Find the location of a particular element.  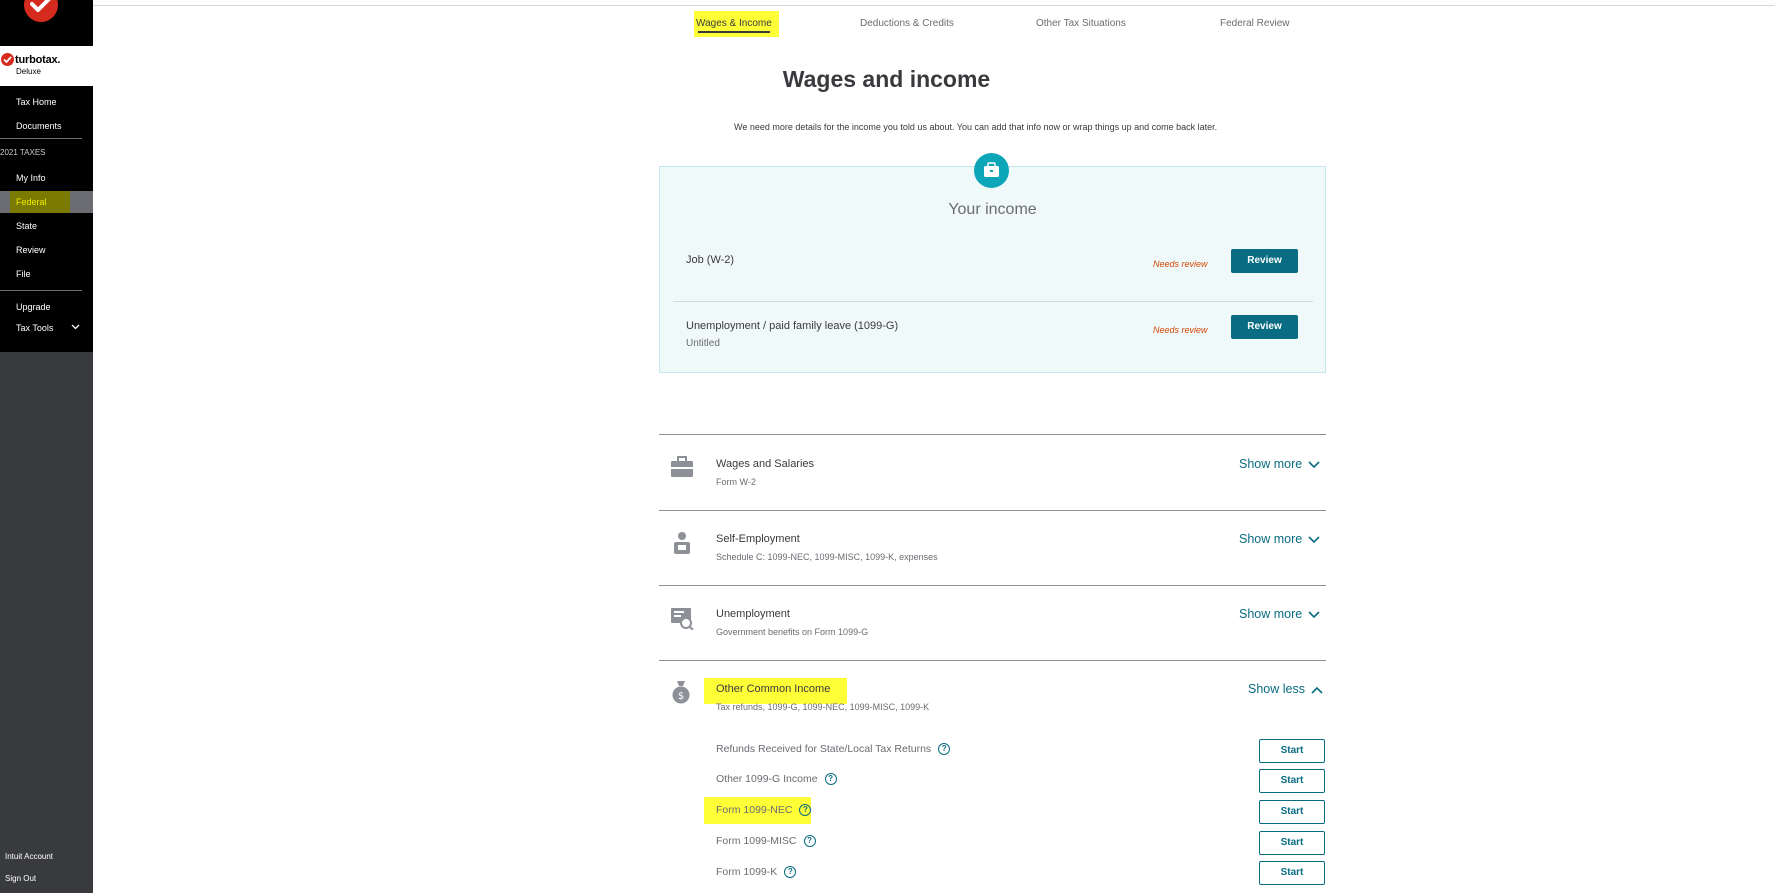

sidebar-item-state: State is located at coordinates (26, 226).